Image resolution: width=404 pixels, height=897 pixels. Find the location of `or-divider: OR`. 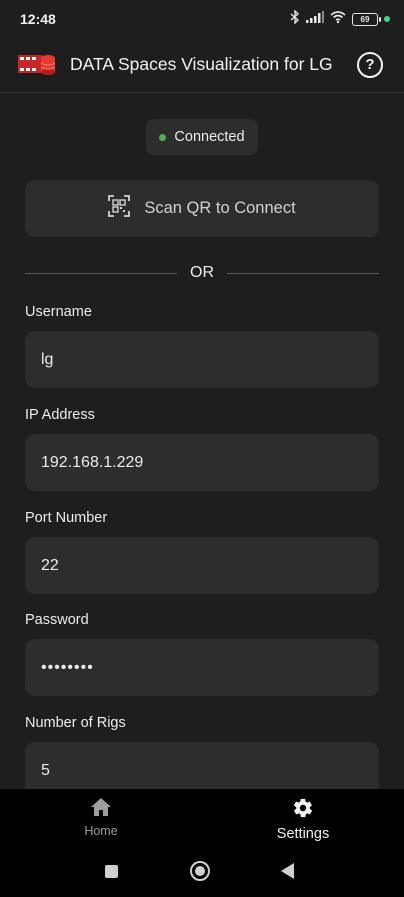

or-divider: OR is located at coordinates (202, 273).